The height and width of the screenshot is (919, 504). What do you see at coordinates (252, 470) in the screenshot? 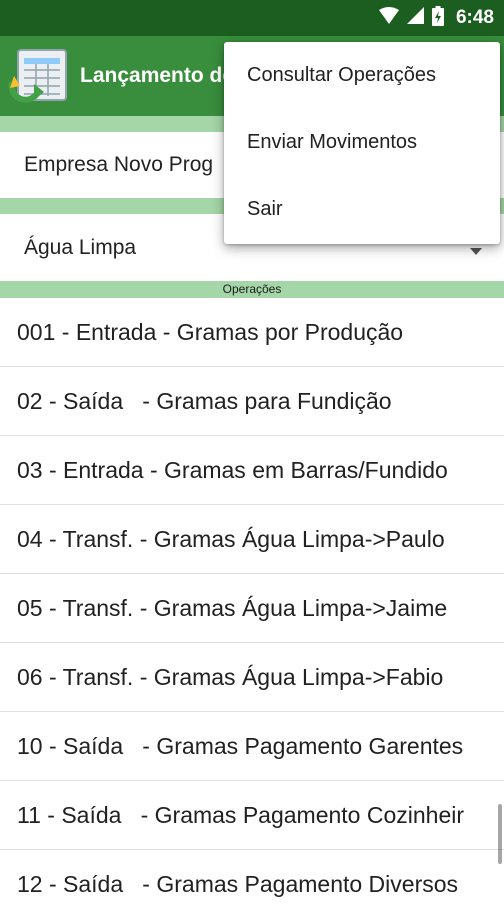
I see `list-item: 03 - Entrada - Gramas em Barras/Fundido` at bounding box center [252, 470].